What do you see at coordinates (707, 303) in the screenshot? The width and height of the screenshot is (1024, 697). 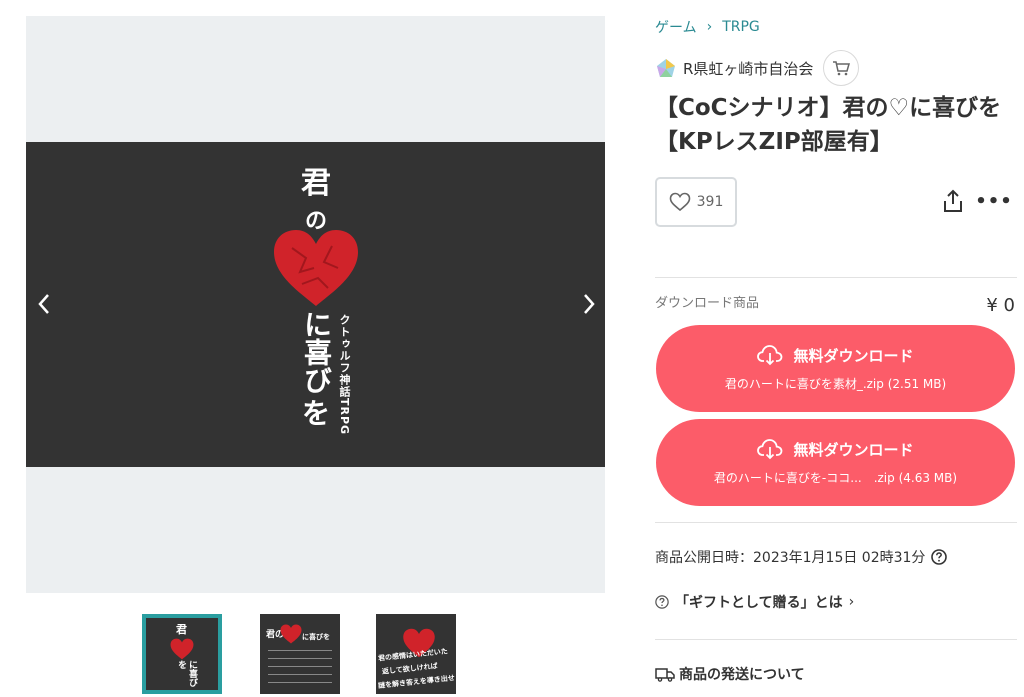 I see `download-label: ダウンロード商品` at bounding box center [707, 303].